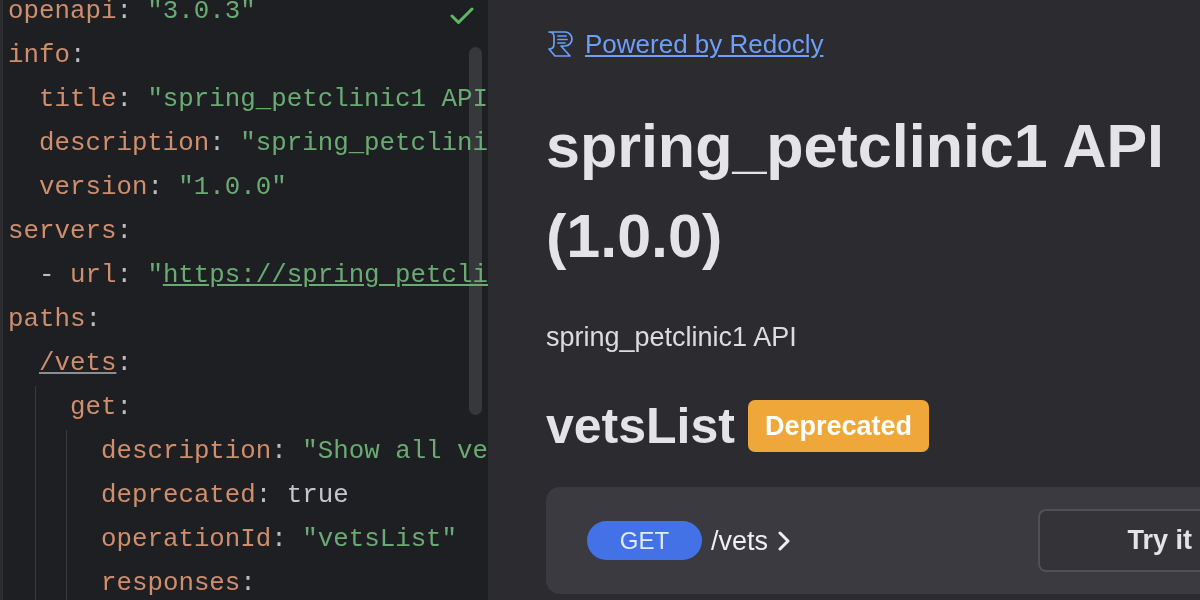  What do you see at coordinates (838, 426) in the screenshot?
I see `deprecated-badge: Deprecated` at bounding box center [838, 426].